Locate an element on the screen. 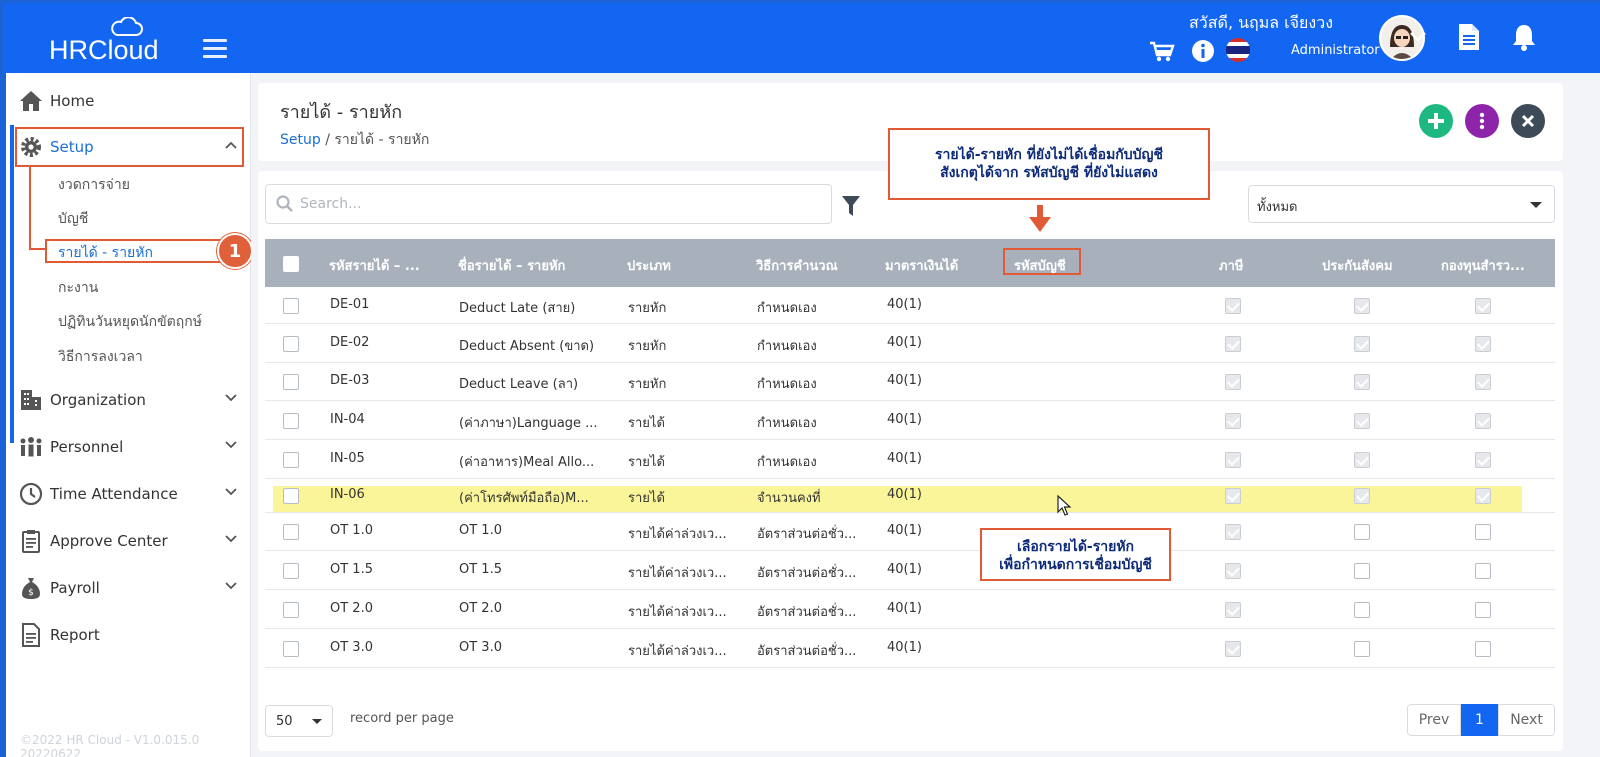 The height and width of the screenshot is (757, 1600). cell-code: OT 2.0 is located at coordinates (351, 608).